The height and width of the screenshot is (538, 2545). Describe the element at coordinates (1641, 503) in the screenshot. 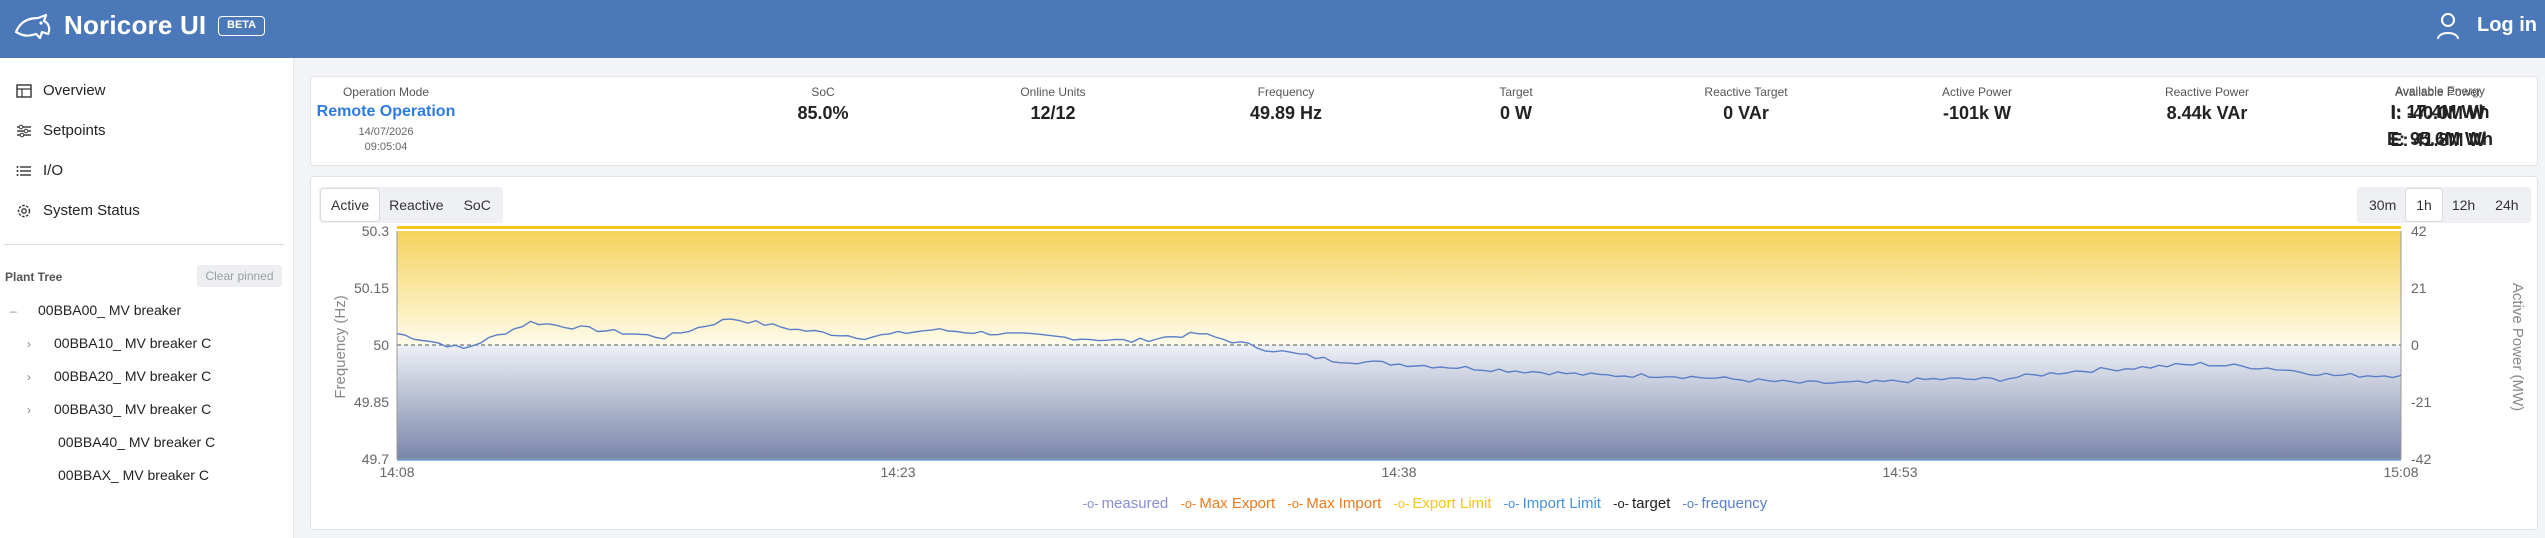

I see `legend-target: -o-target` at that location.